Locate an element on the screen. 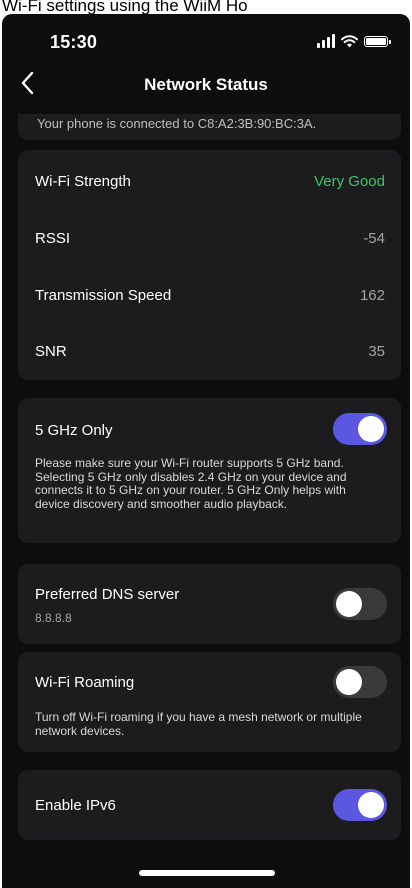  ipv6-toggle is located at coordinates (360, 805).